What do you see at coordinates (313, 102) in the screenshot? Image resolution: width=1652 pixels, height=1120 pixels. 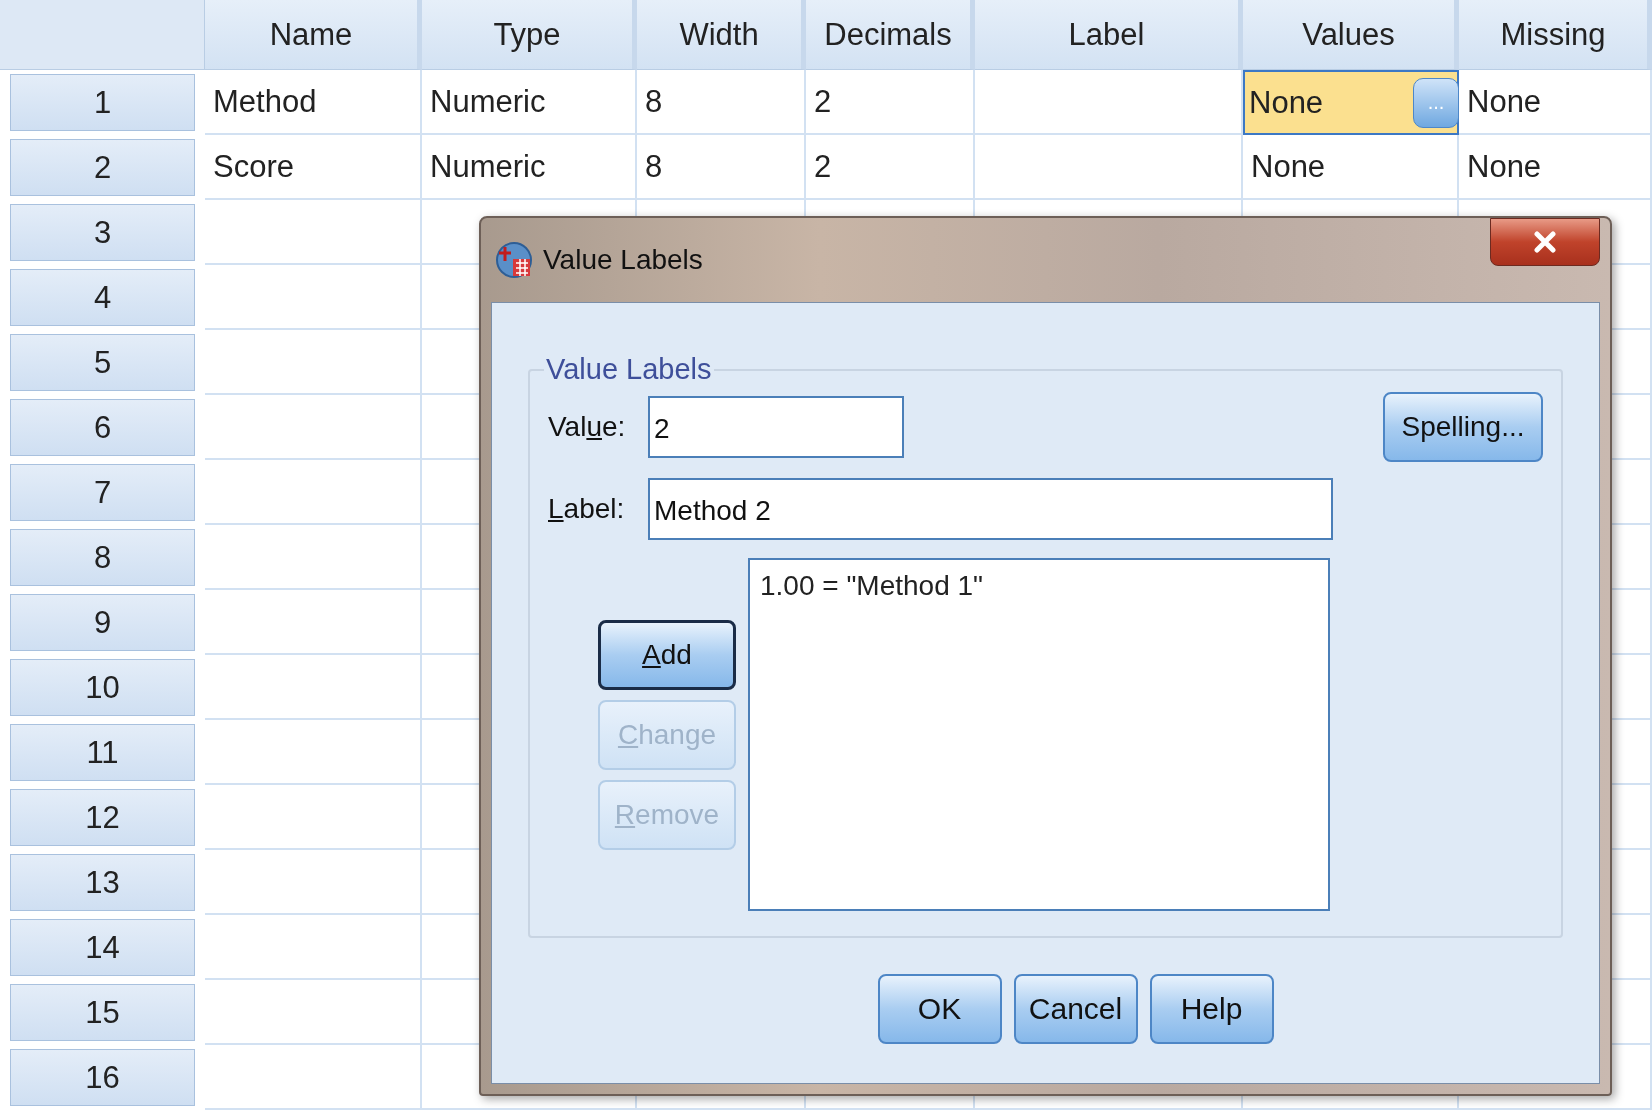 I see `table-cell: Method` at bounding box center [313, 102].